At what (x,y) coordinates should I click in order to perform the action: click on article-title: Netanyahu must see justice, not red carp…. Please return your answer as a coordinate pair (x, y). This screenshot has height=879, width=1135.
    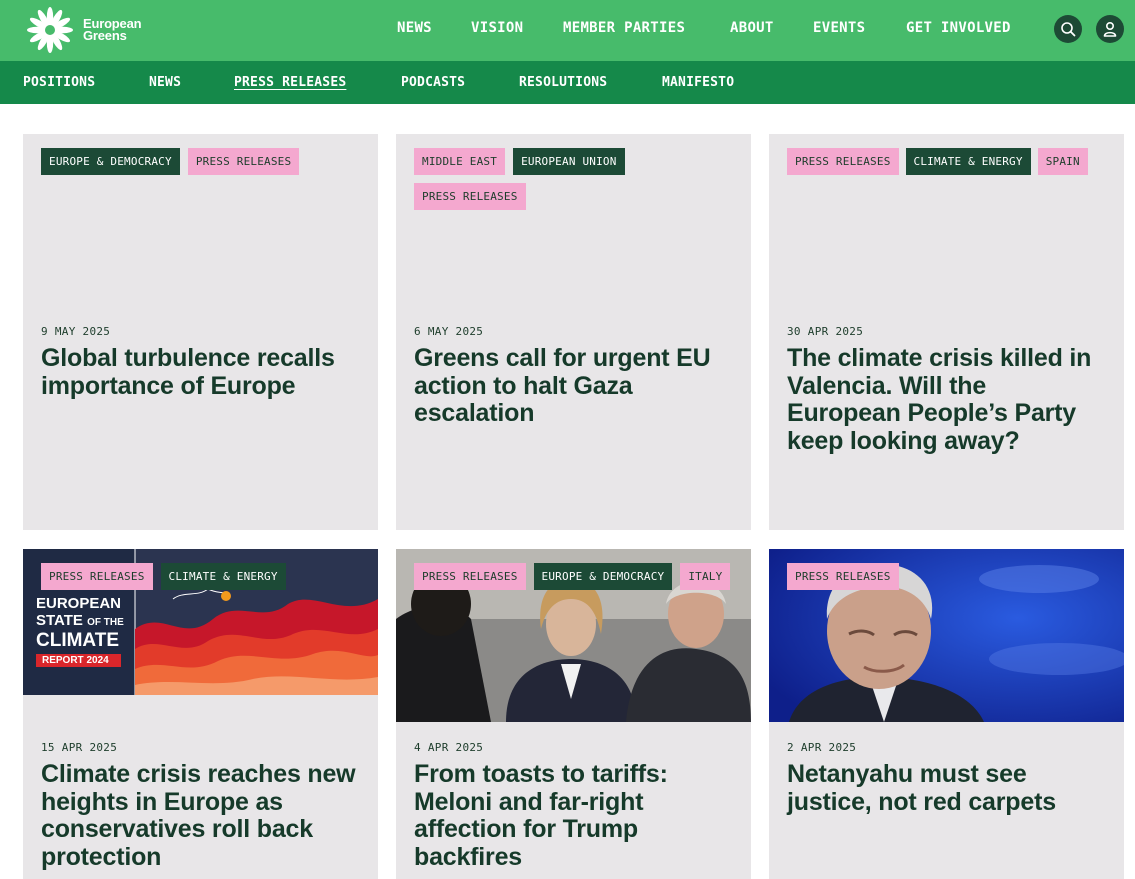
    Looking at the image, I should click on (945, 788).